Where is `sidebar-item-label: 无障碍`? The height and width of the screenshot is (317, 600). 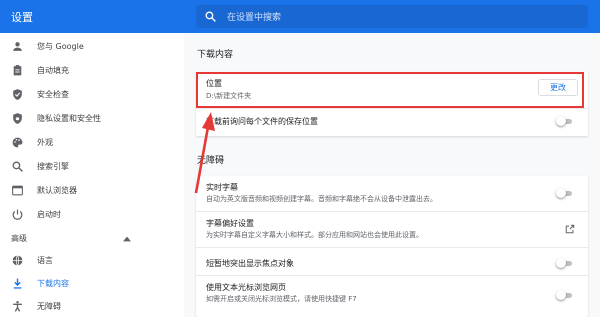 sidebar-item-label: 无障碍 is located at coordinates (49, 306).